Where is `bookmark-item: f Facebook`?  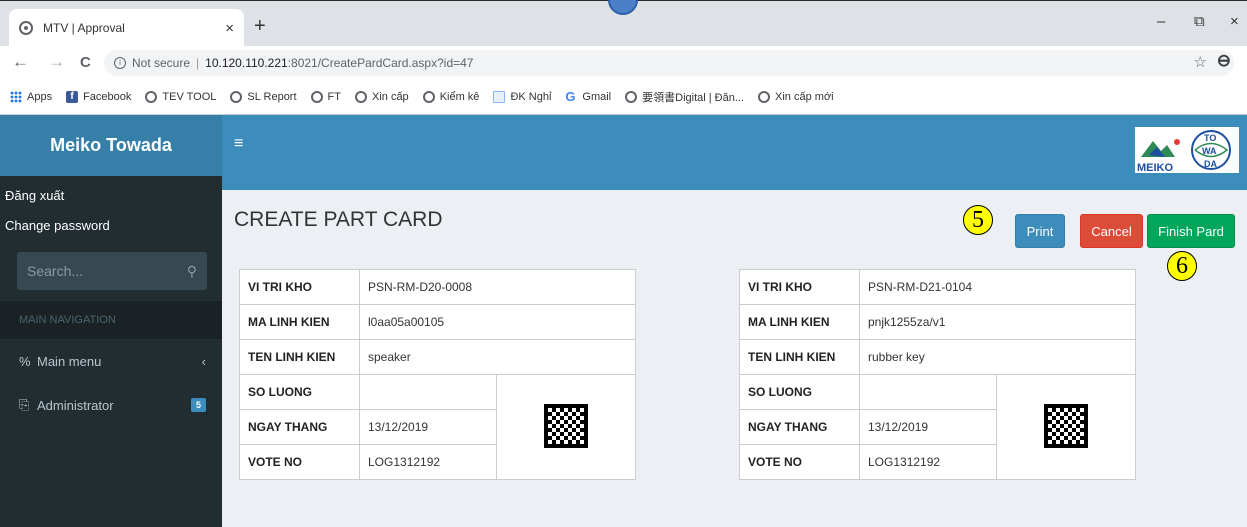 bookmark-item: f Facebook is located at coordinates (98, 96).